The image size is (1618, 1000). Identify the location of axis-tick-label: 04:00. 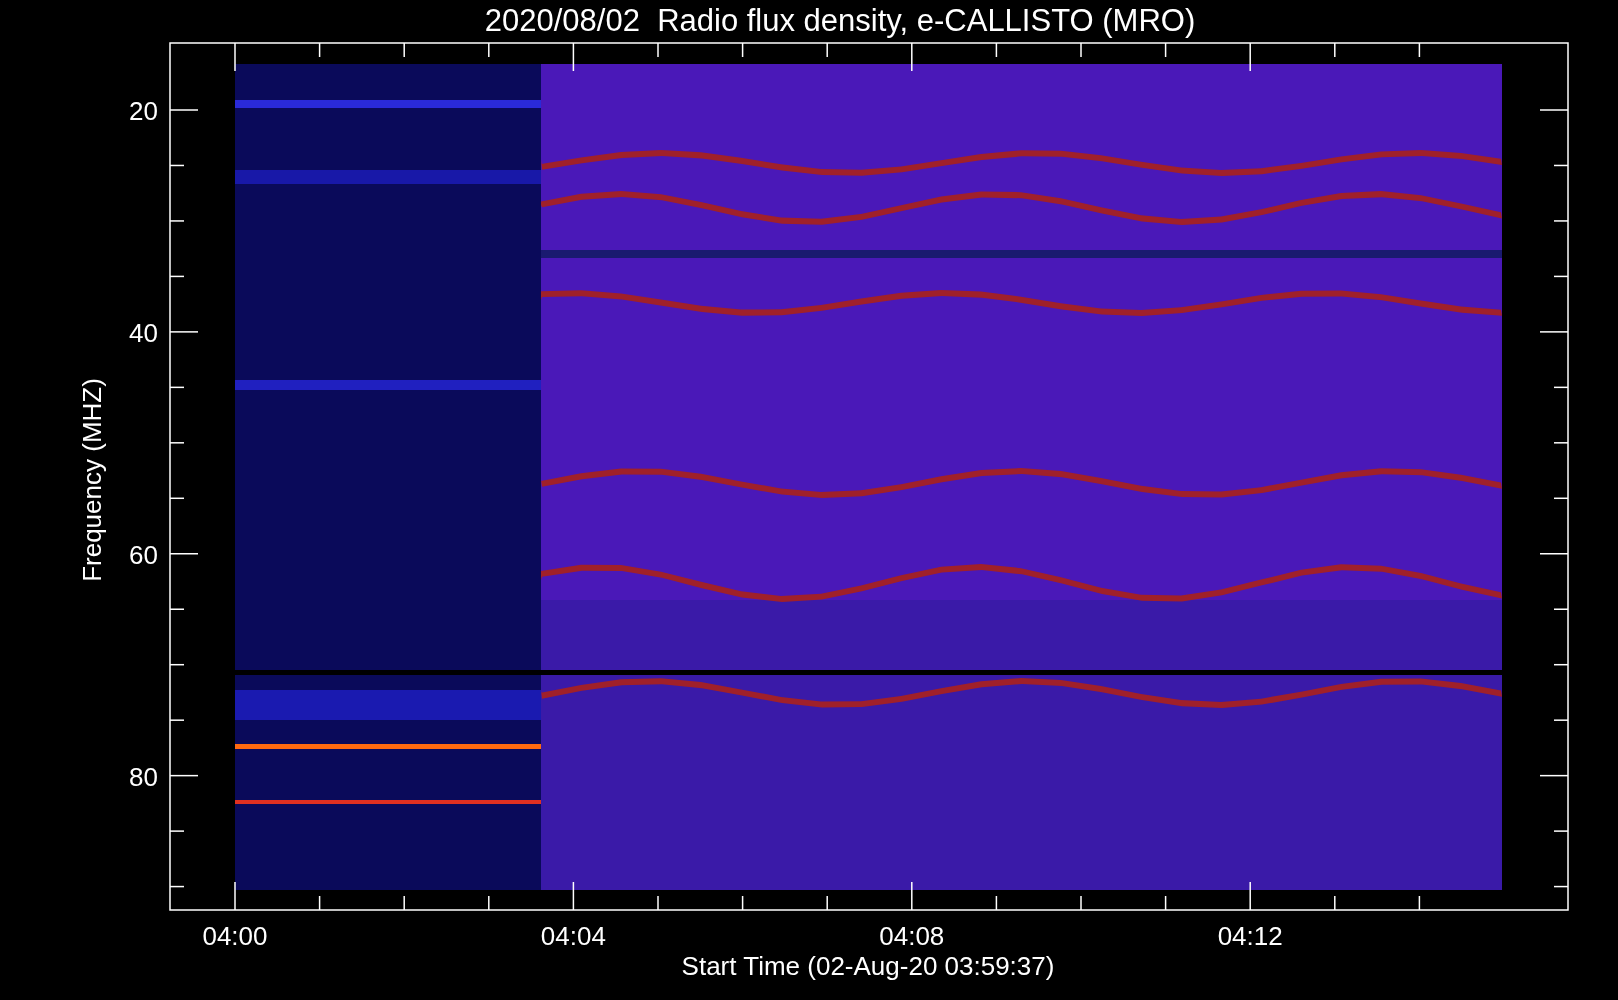
(235, 936).